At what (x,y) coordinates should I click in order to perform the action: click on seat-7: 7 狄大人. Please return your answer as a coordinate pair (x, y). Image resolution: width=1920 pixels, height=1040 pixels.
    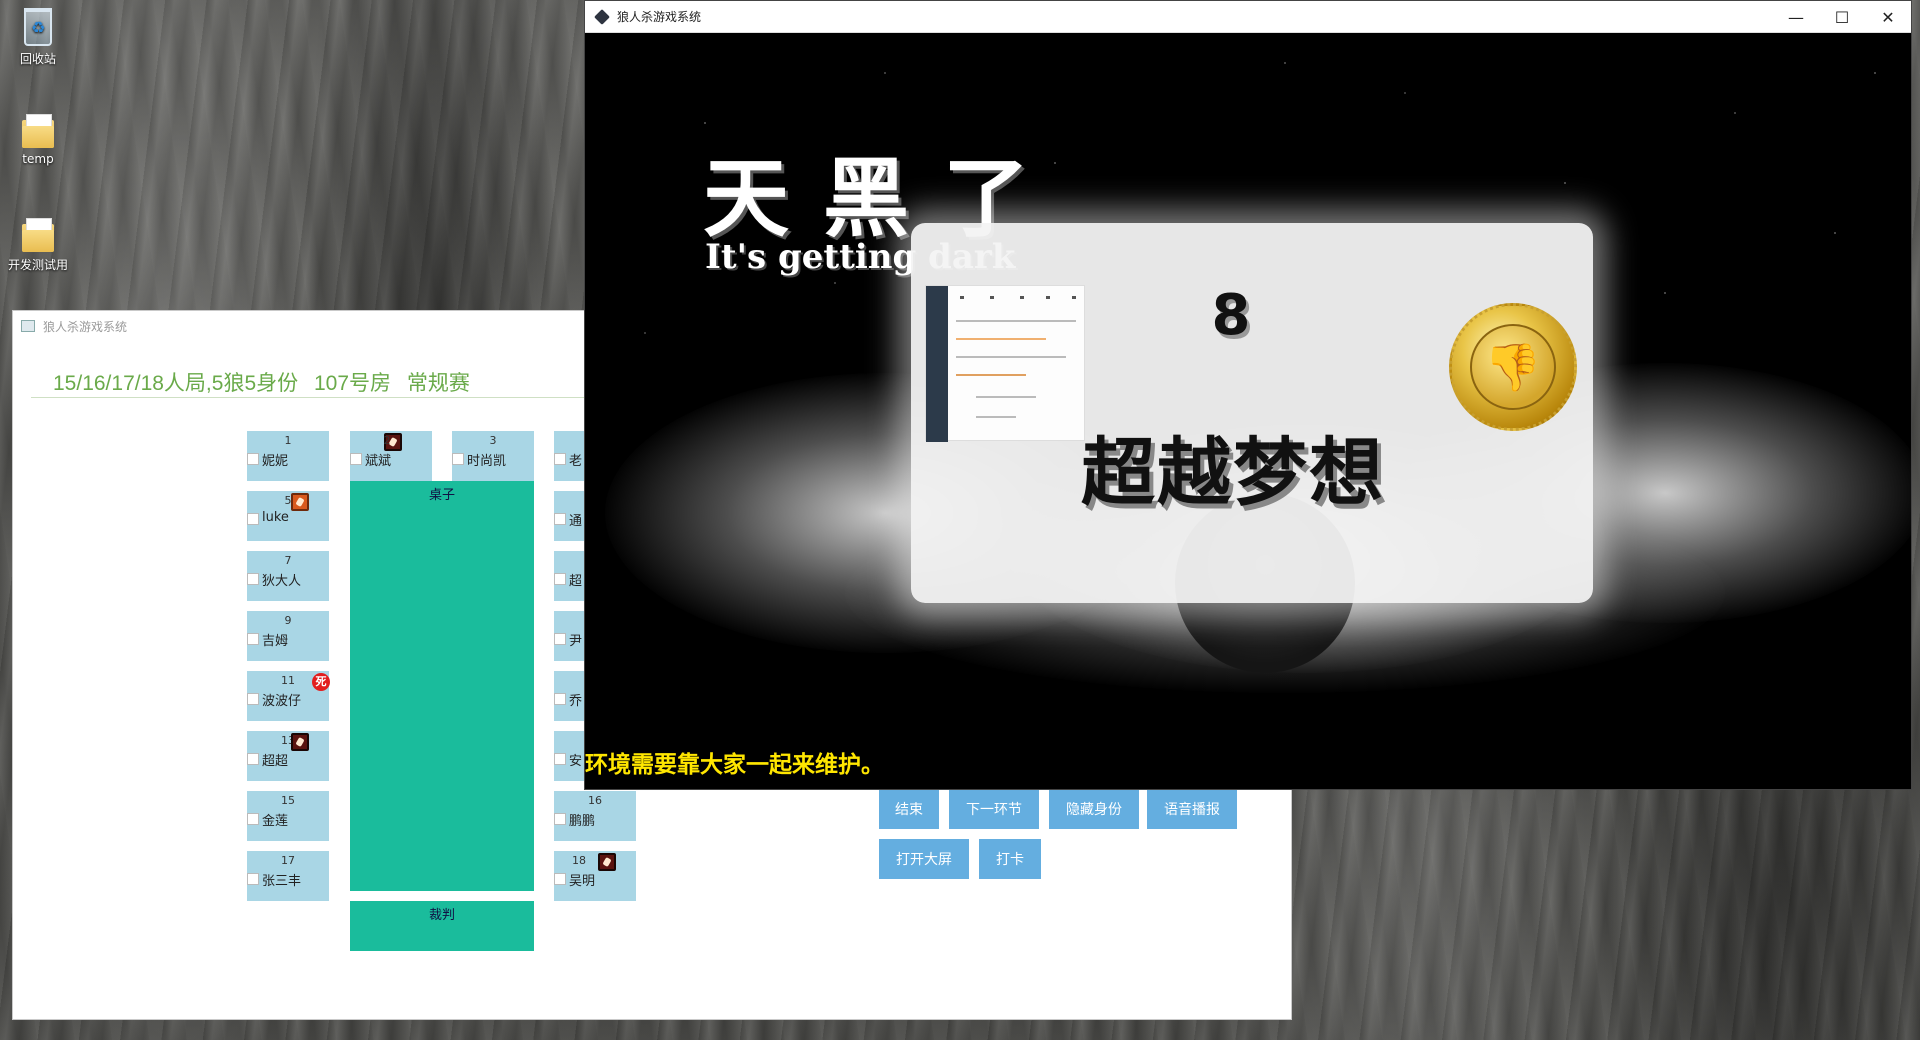
    Looking at the image, I should click on (288, 576).